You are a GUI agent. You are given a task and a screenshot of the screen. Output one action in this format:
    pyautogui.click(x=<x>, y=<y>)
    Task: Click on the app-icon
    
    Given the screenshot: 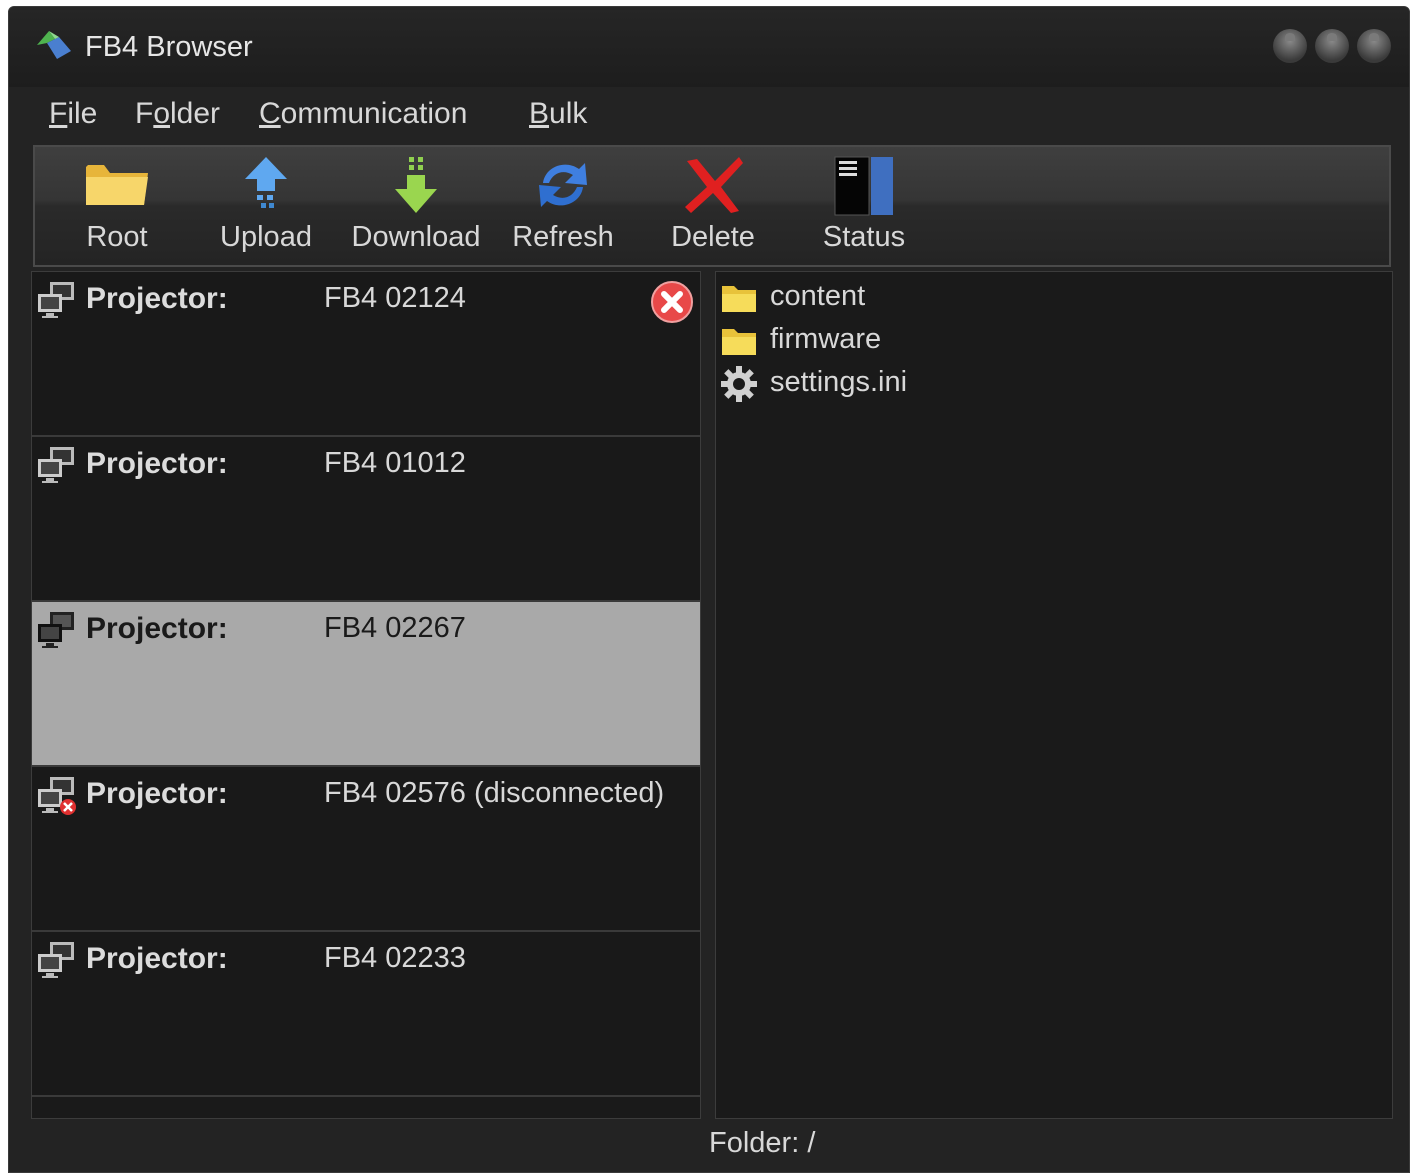 What is the action you would take?
    pyautogui.click(x=54, y=45)
    